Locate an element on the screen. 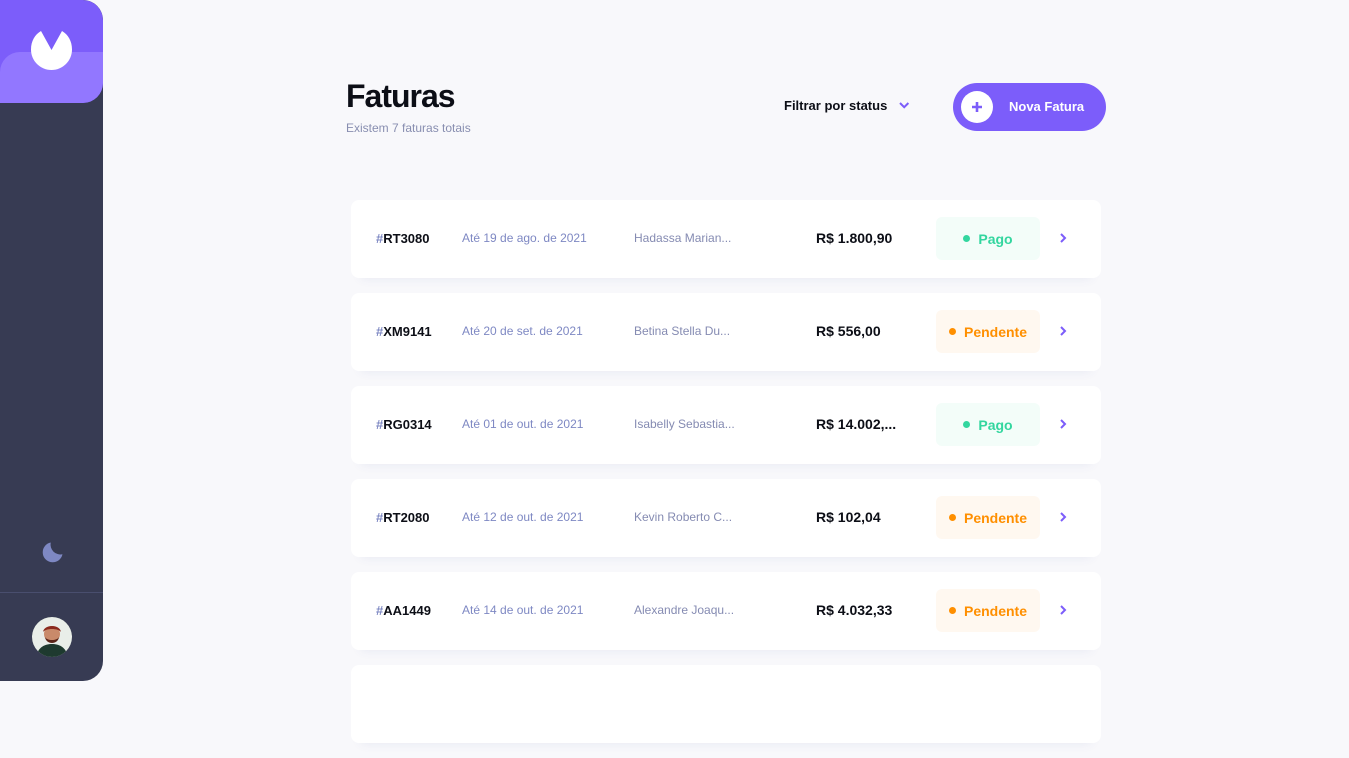  invoice-amount: R$ 556,00 is located at coordinates (848, 331).